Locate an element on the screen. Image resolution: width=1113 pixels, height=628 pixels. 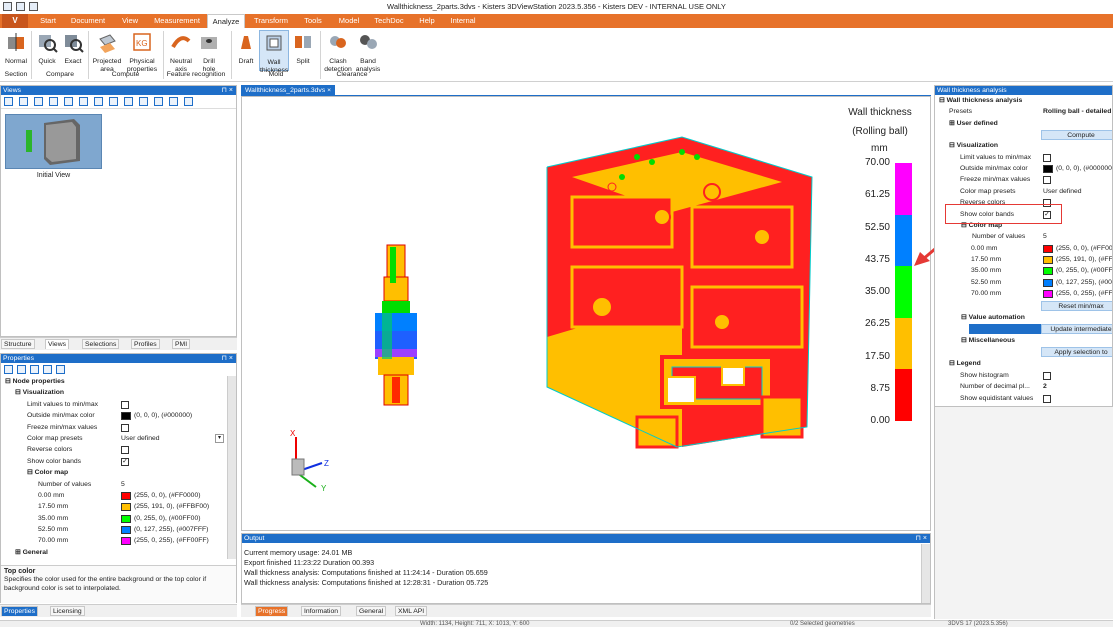
visualization-header: ⊟ Visualization is located at coordinates (114, 392).